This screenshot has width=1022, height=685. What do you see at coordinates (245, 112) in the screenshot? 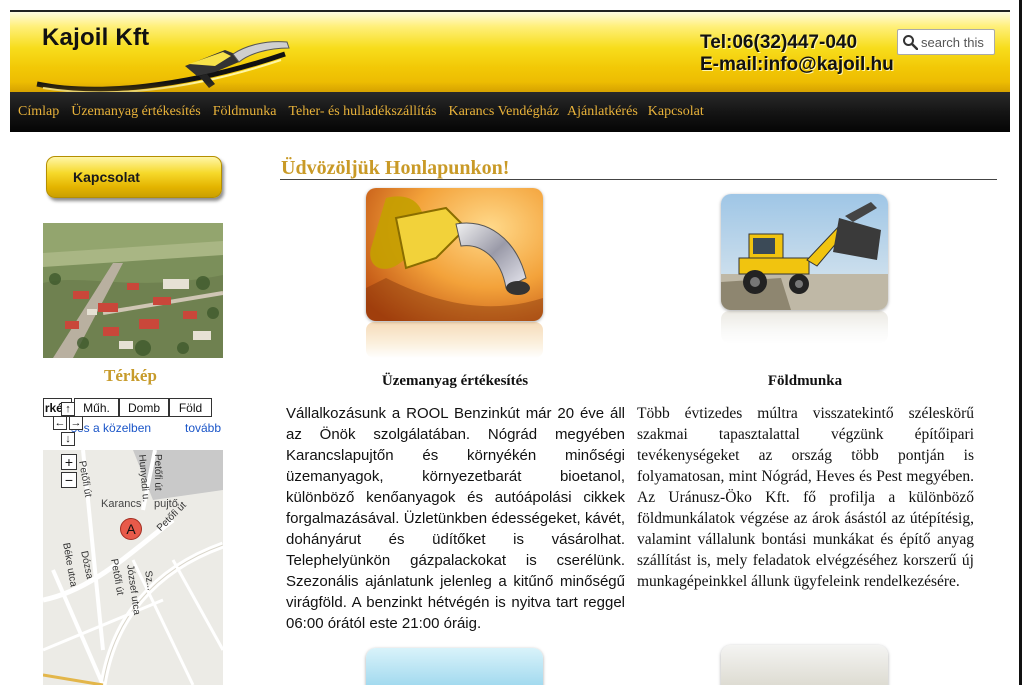
I see `nav-item-foldmunka: Földmunka` at bounding box center [245, 112].